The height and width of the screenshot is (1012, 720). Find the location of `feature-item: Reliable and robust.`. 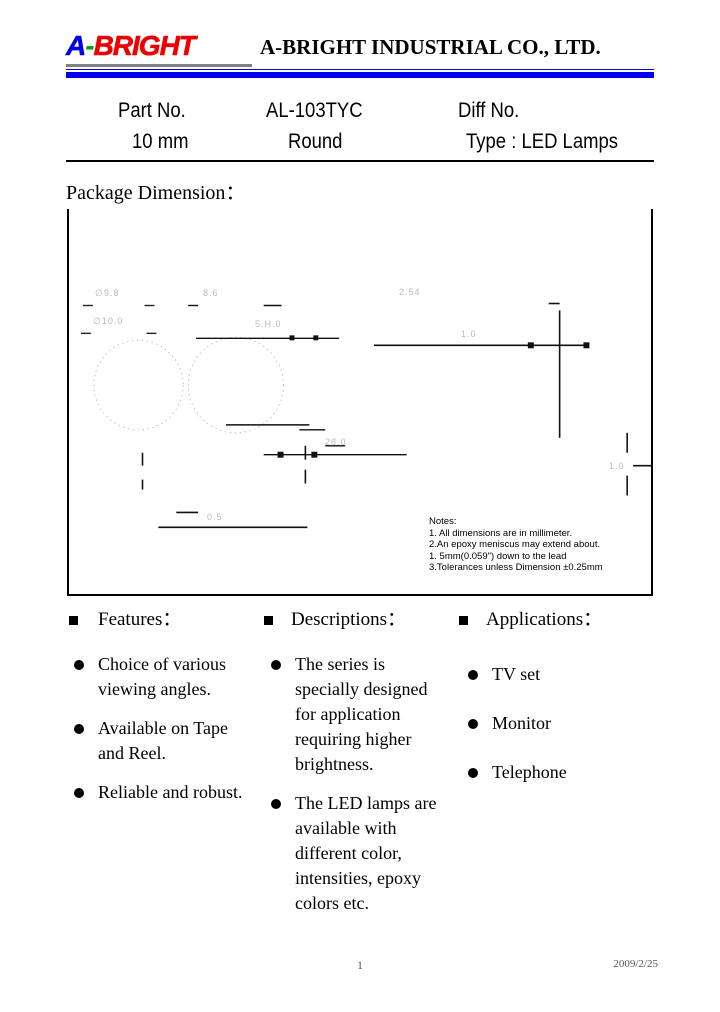

feature-item: Reliable and robust. is located at coordinates (161, 792).